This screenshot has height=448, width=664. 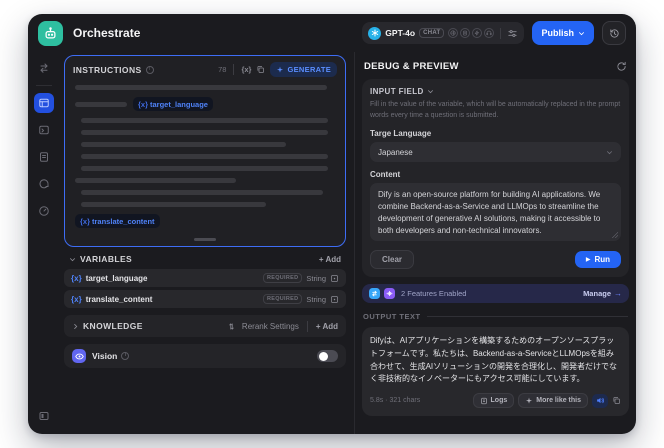 I want to click on instructions-header: INSTRUCTIONS i 78 {x} GENERATE, so click(x=205, y=68).